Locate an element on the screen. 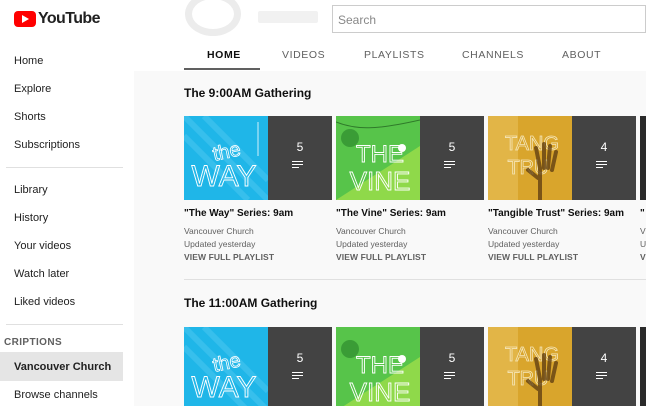 This screenshot has width=646, height=406. sidebar-item-label: Vancouver Church is located at coordinates (63, 367).